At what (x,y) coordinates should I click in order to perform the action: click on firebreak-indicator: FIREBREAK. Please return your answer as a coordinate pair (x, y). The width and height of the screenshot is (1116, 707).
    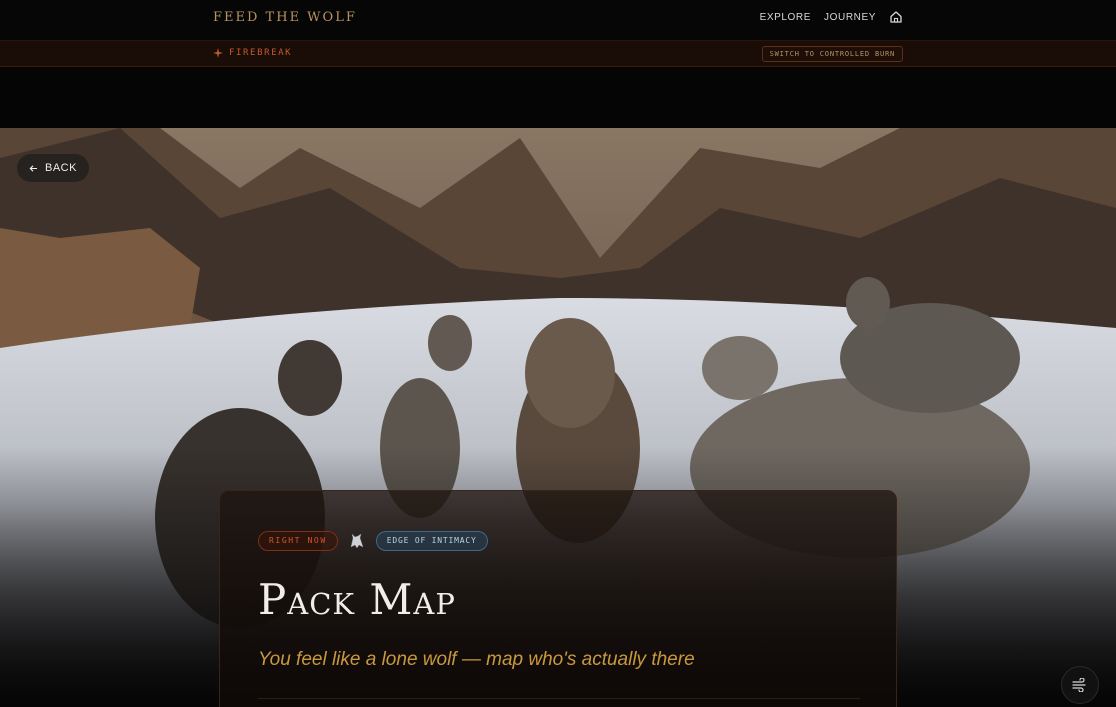
    Looking at the image, I should click on (252, 53).